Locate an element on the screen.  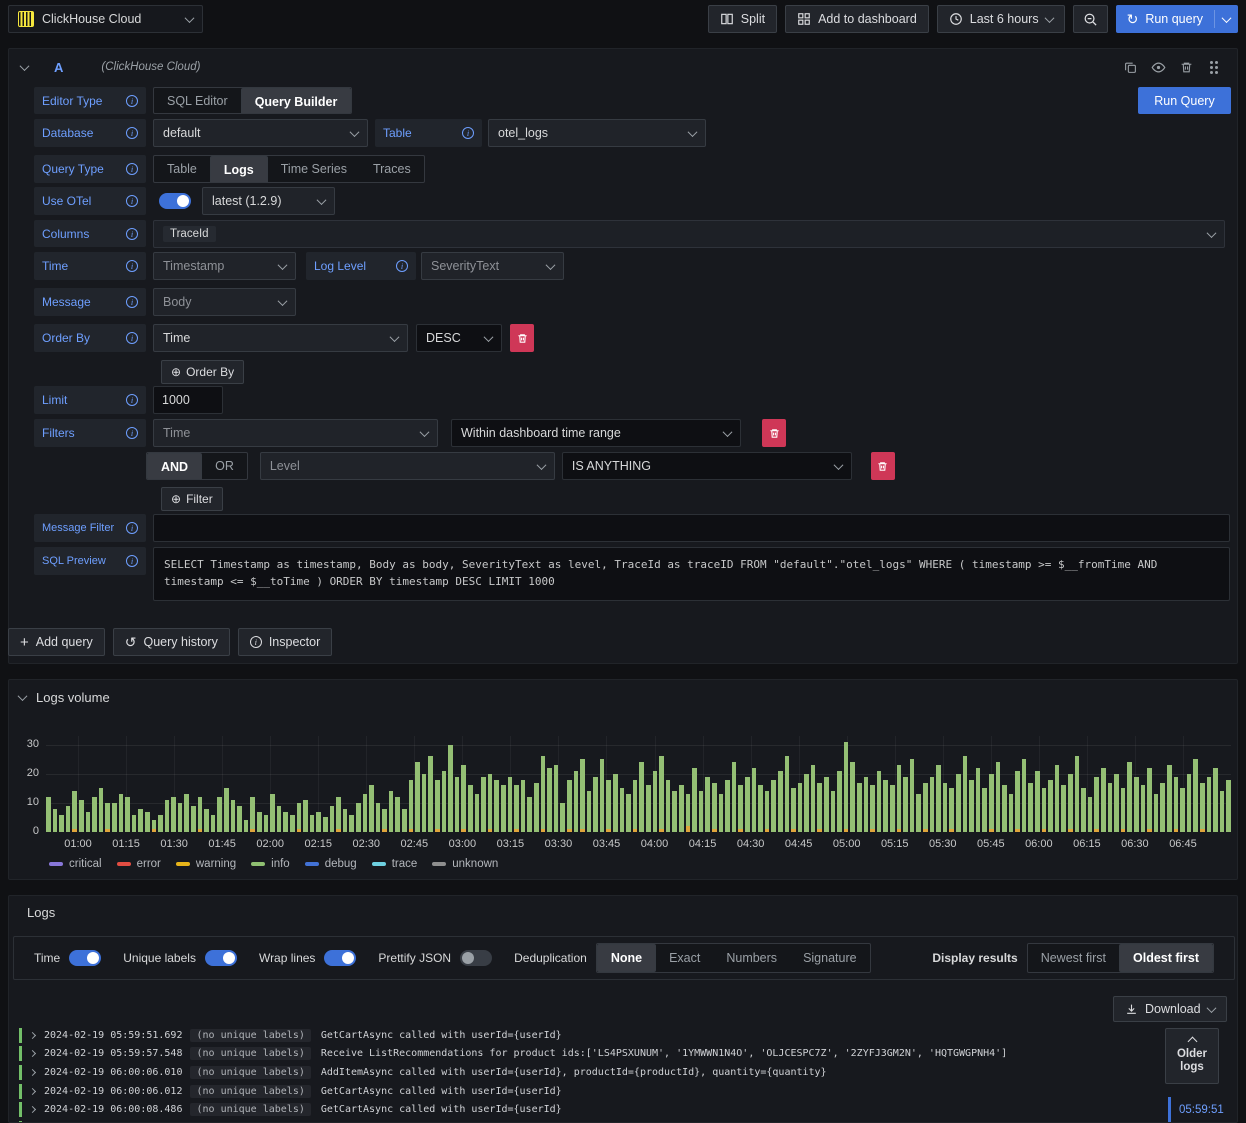
editor-type-switch: SQL Editor Query Builder is located at coordinates (253, 100).